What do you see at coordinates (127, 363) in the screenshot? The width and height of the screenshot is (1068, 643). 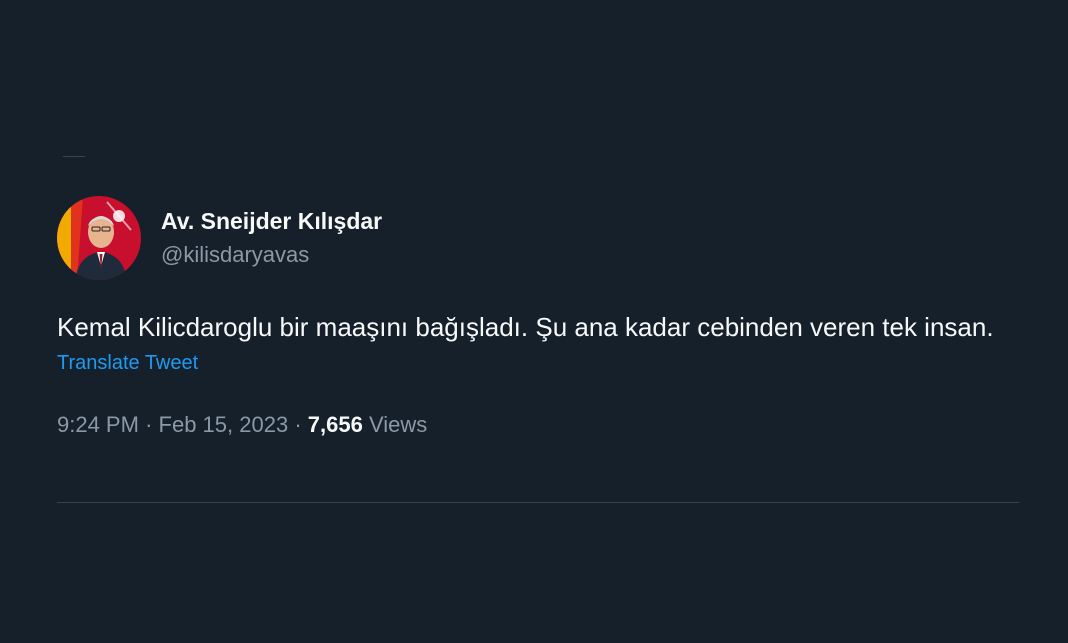 I see `translate-tweet-link: Translate Tweet` at bounding box center [127, 363].